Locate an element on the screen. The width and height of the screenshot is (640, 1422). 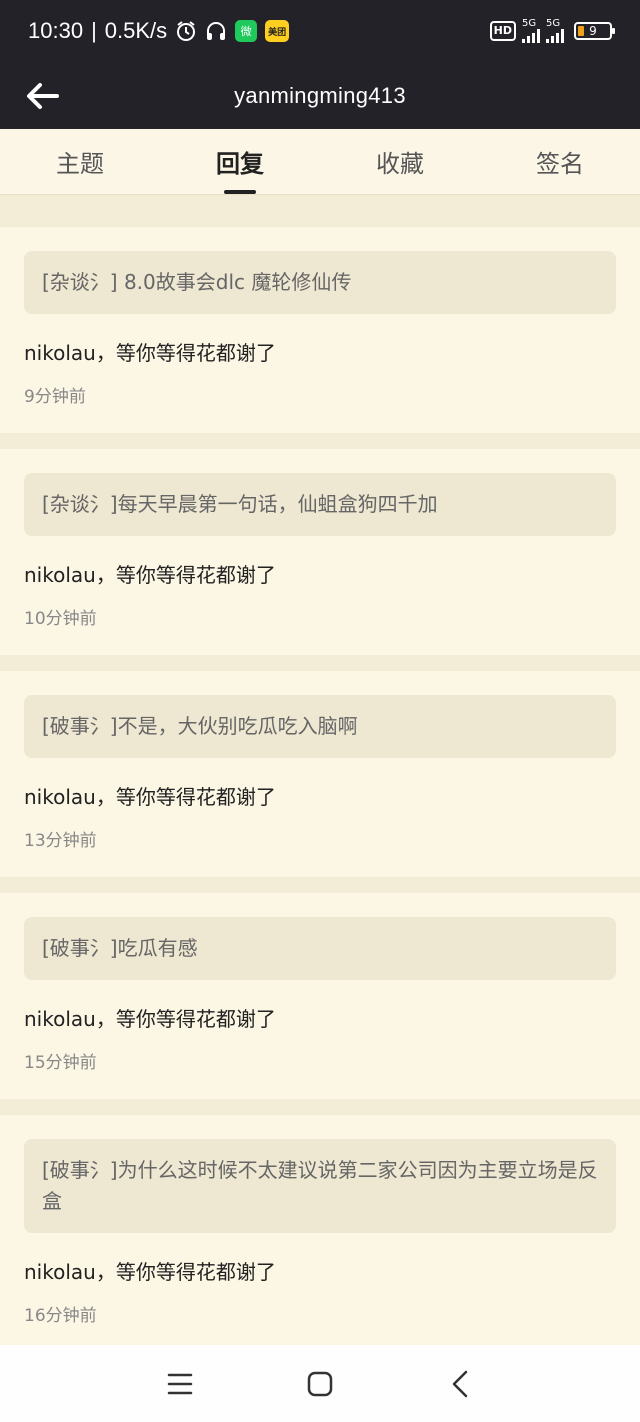
status-right: HD 5G 5G 9 is located at coordinates (552, 31).